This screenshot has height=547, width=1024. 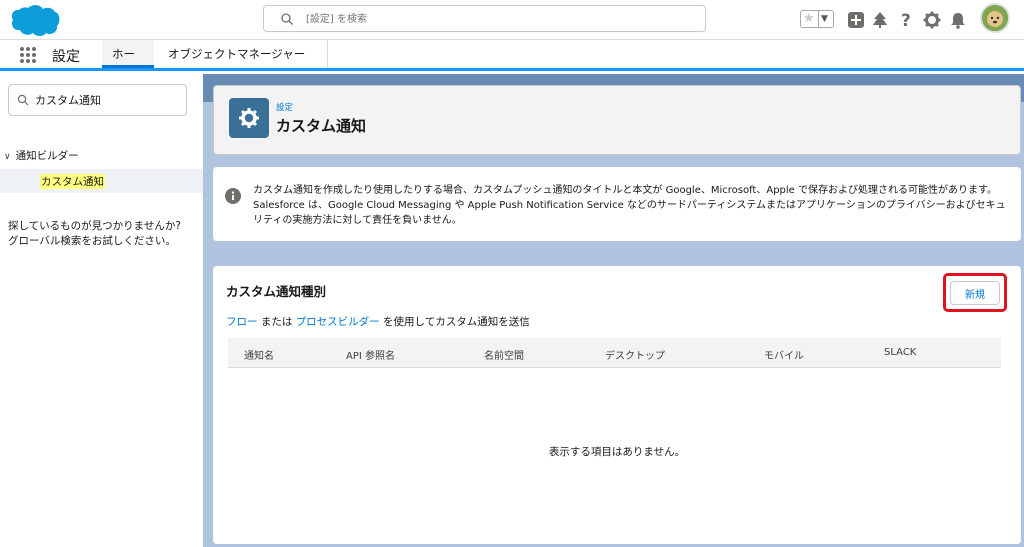 I want to click on desc-mid: または, so click(x=276, y=322).